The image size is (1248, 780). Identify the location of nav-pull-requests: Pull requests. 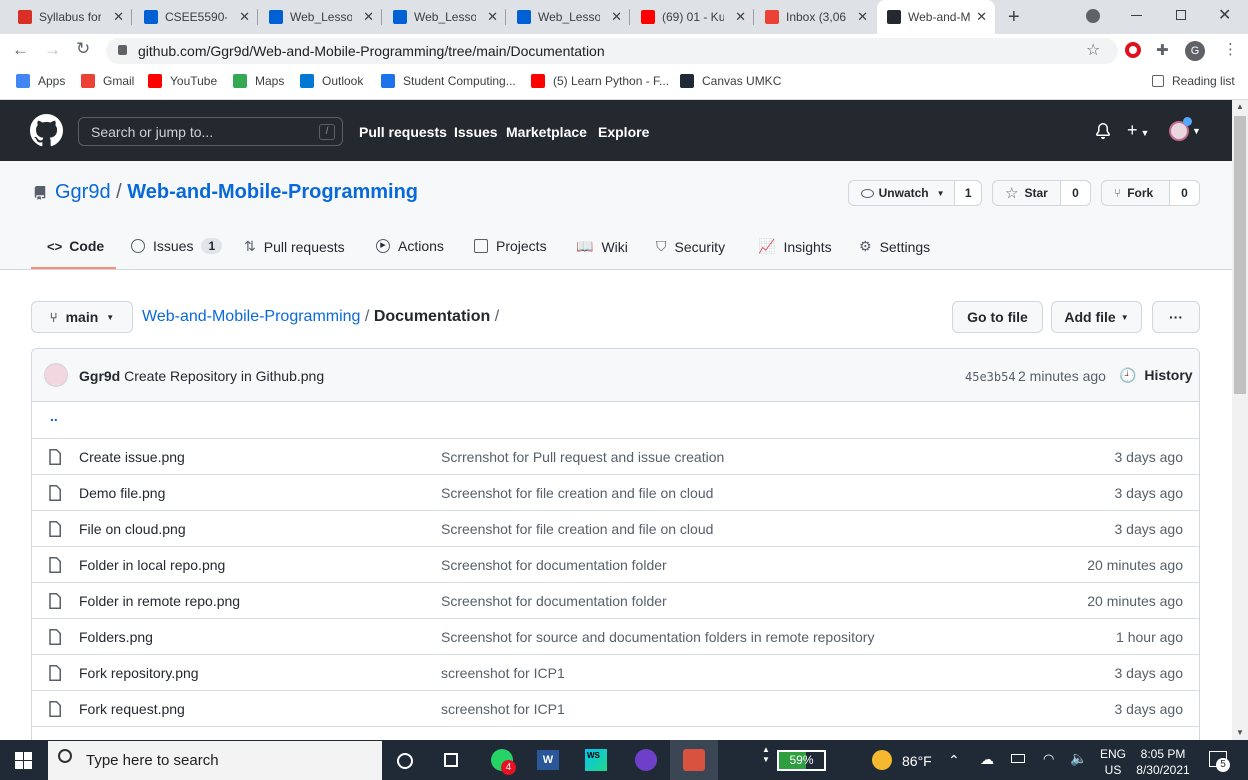
(403, 132).